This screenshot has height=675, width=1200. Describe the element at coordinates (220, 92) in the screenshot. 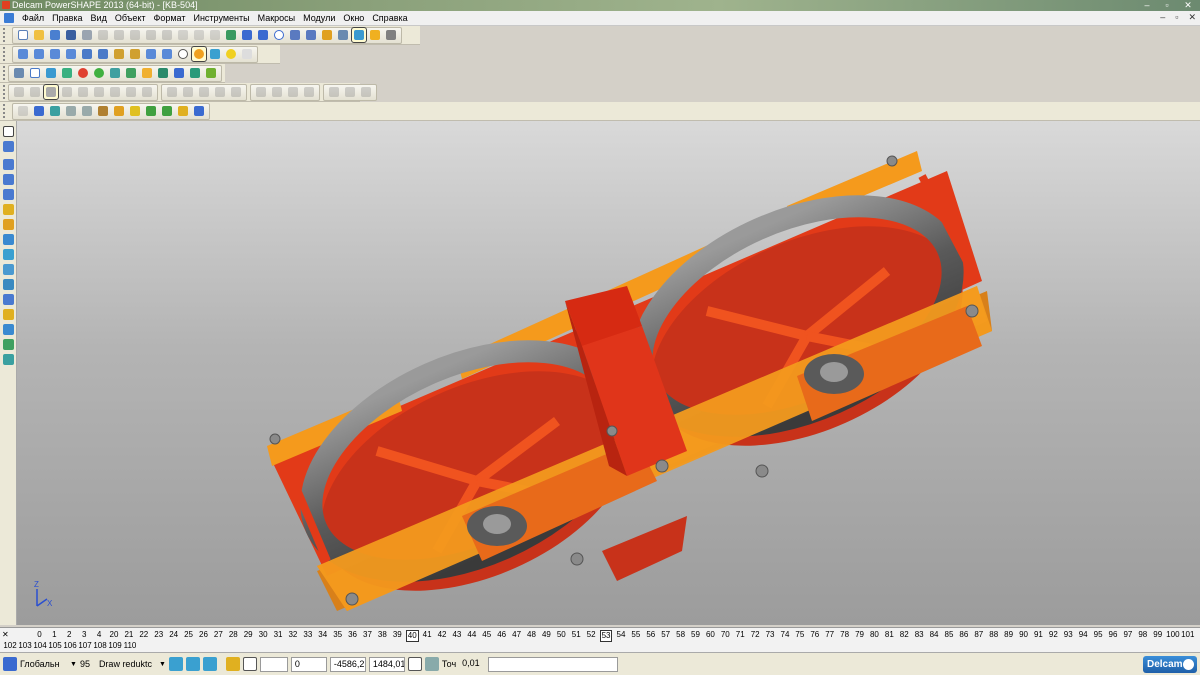

I see `feature-4-icon` at that location.